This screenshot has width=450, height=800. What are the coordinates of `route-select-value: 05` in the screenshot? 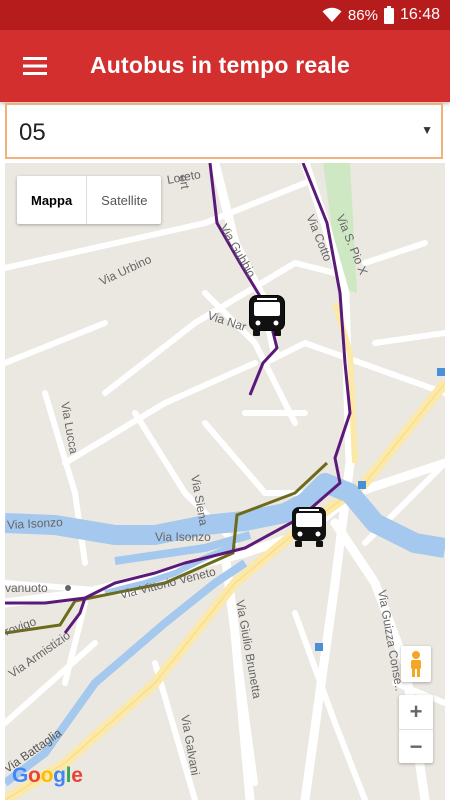 It's located at (32, 132).